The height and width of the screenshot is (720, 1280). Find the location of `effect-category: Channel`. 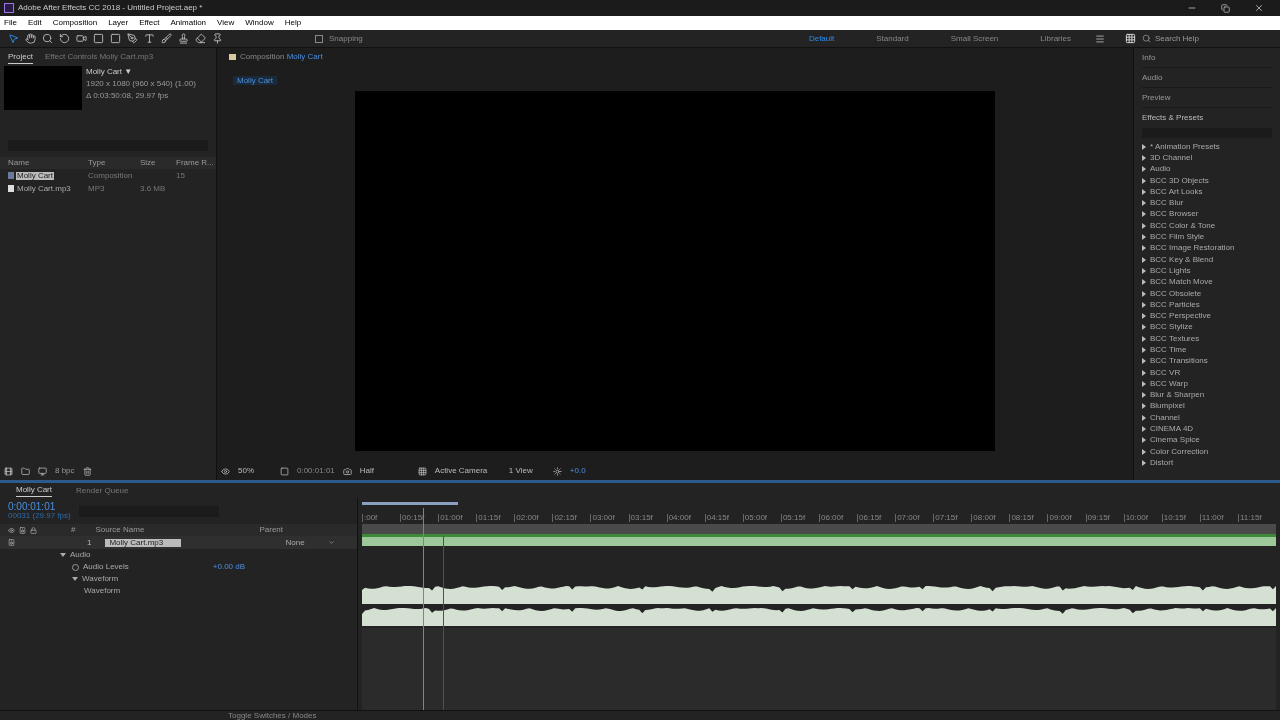

effect-category: Channel is located at coordinates (1165, 417).